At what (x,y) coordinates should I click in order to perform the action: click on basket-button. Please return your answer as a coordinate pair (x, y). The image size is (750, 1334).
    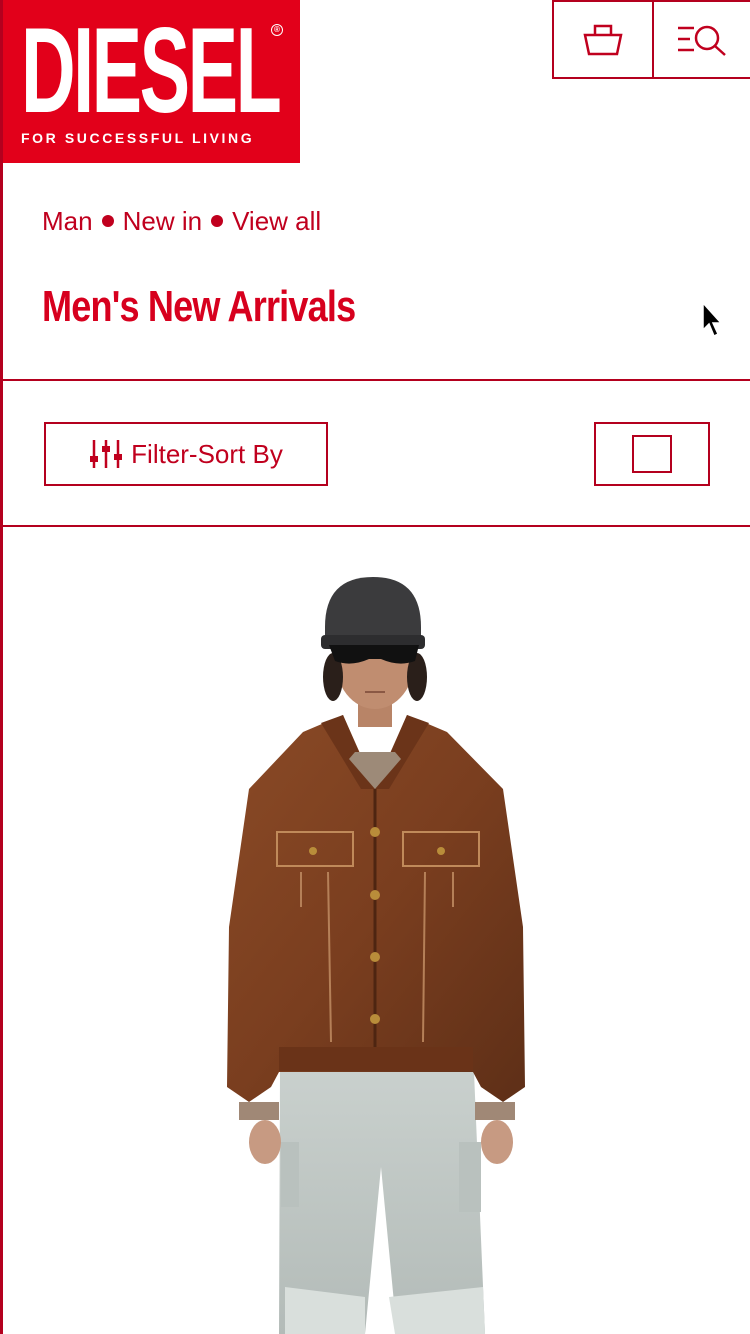
    Looking at the image, I should click on (603, 39).